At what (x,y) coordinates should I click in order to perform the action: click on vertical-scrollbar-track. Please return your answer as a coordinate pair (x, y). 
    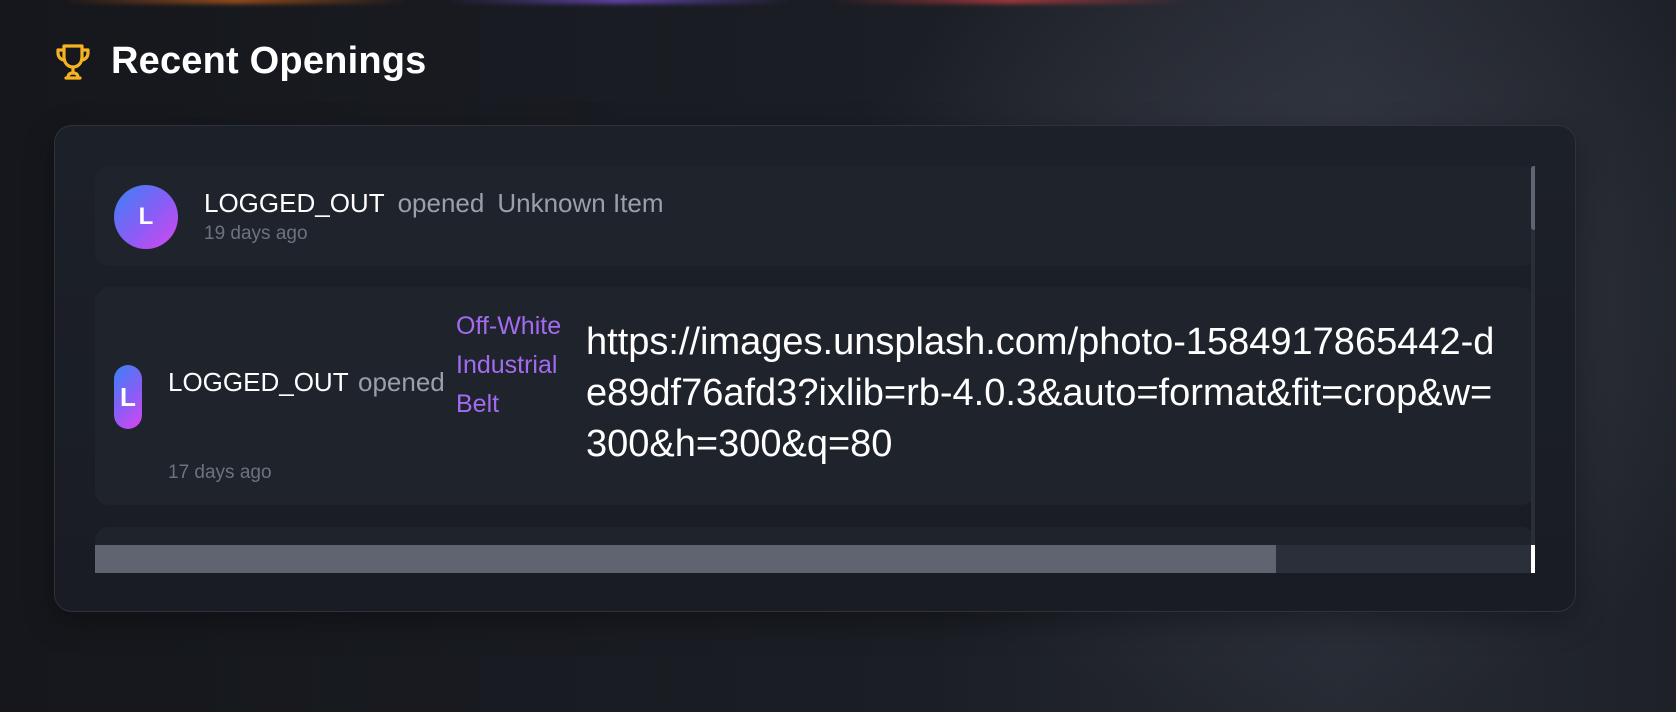
    Looking at the image, I should click on (1533, 355).